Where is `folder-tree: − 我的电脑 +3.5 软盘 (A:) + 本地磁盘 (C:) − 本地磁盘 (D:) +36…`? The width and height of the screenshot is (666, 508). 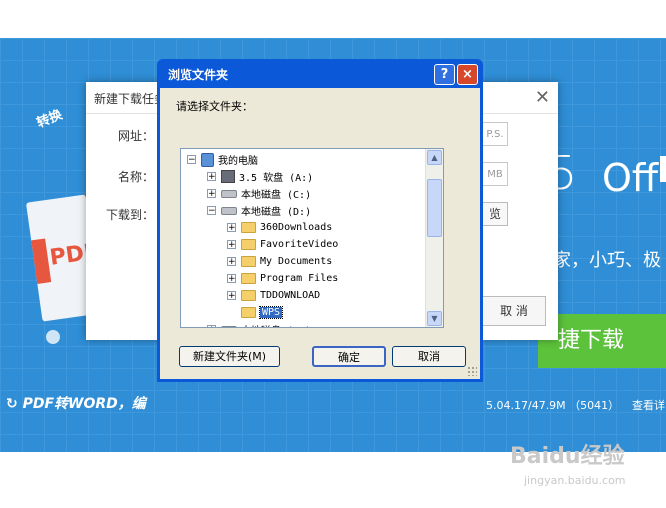 folder-tree: − 我的电脑 +3.5 软盘 (A:) + 本地磁盘 (C:) − 本地磁盘 (D:) +36… is located at coordinates (312, 238).